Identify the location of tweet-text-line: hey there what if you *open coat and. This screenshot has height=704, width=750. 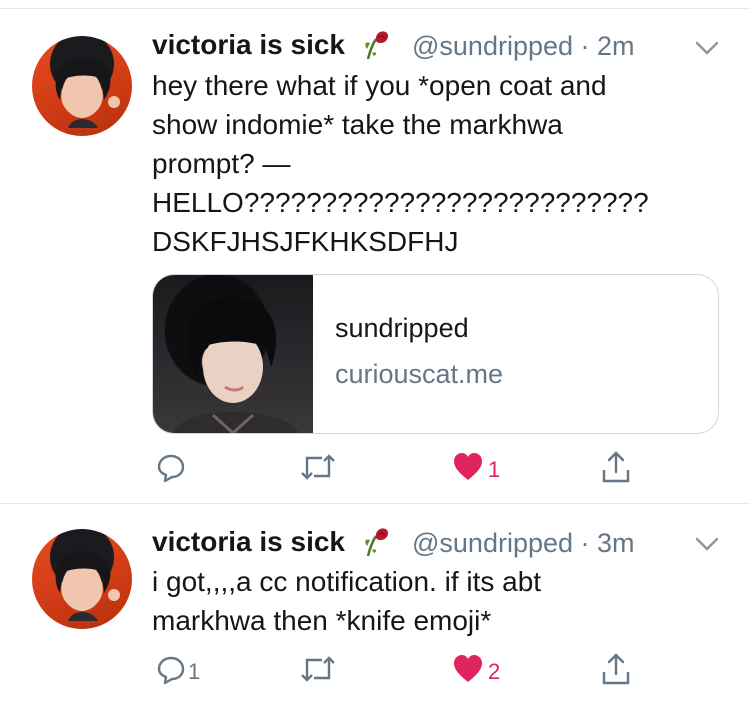
(379, 85).